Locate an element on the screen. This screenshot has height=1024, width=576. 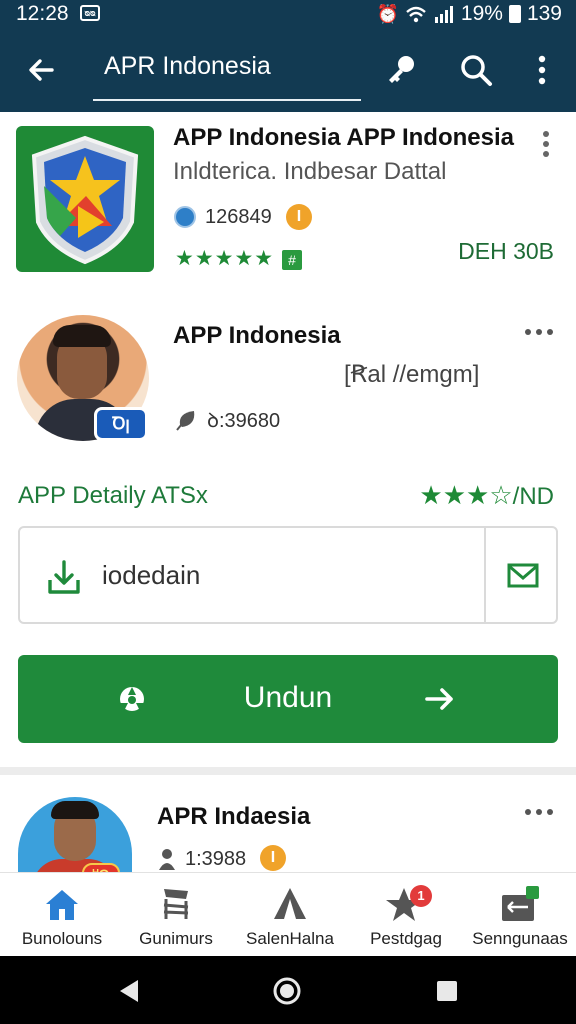
download-button: Undun is located at coordinates (288, 699).